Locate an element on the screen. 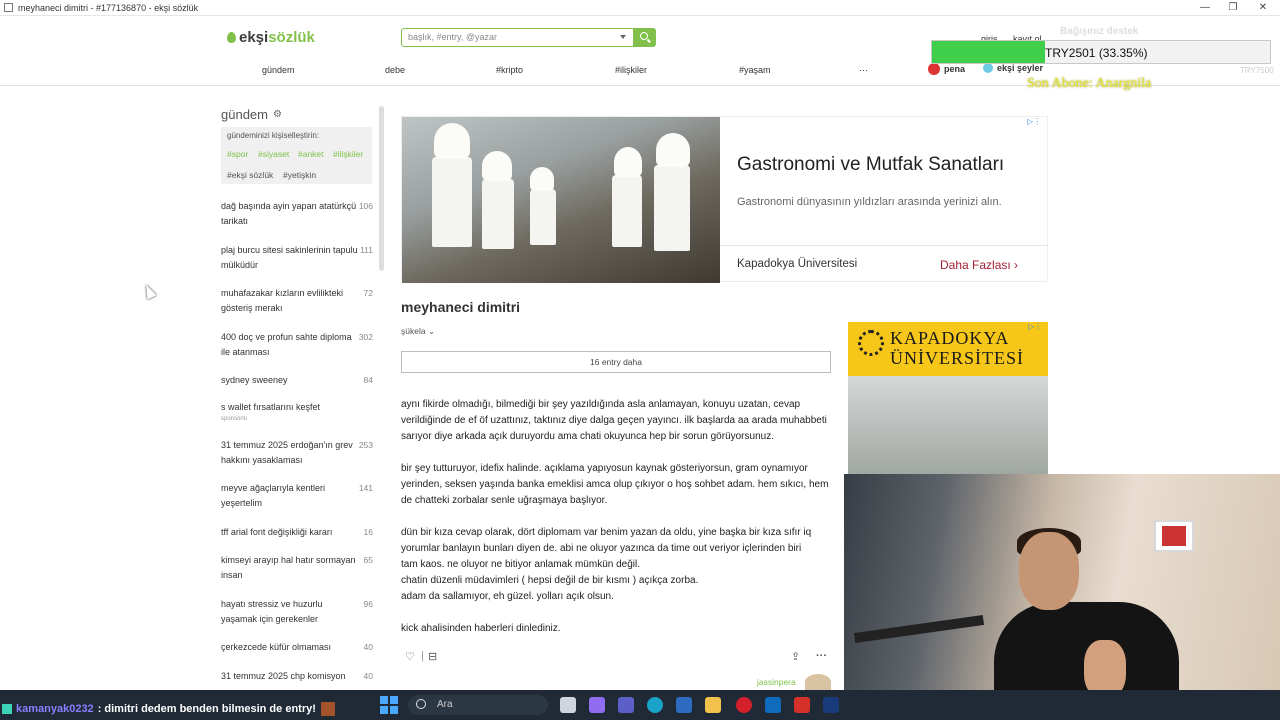 The height and width of the screenshot is (720, 1280). chevron-right-icon: › is located at coordinates (1016, 265).